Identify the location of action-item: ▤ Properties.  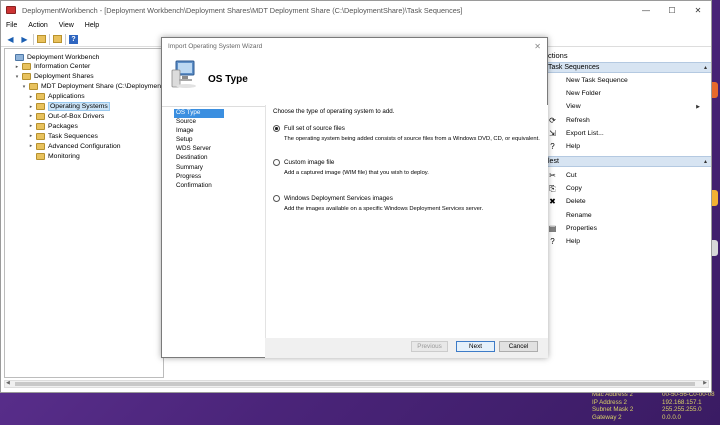
(628, 228).